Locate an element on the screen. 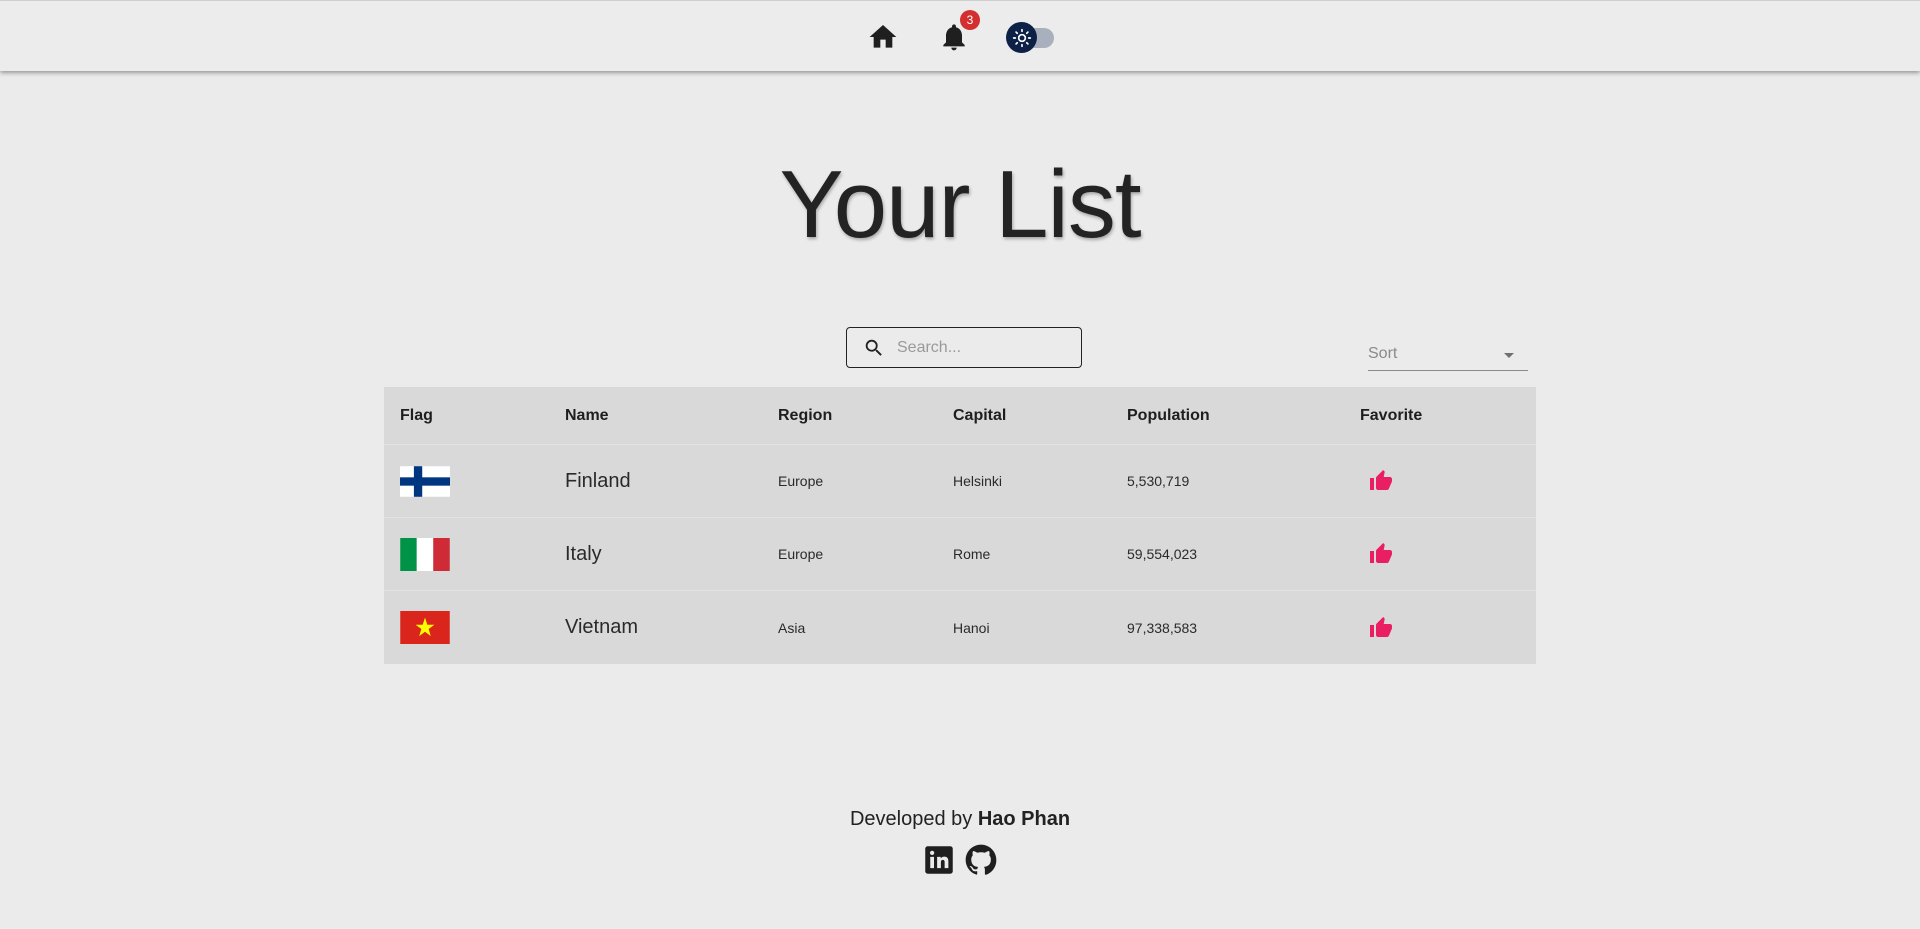  github-link is located at coordinates (981, 860).